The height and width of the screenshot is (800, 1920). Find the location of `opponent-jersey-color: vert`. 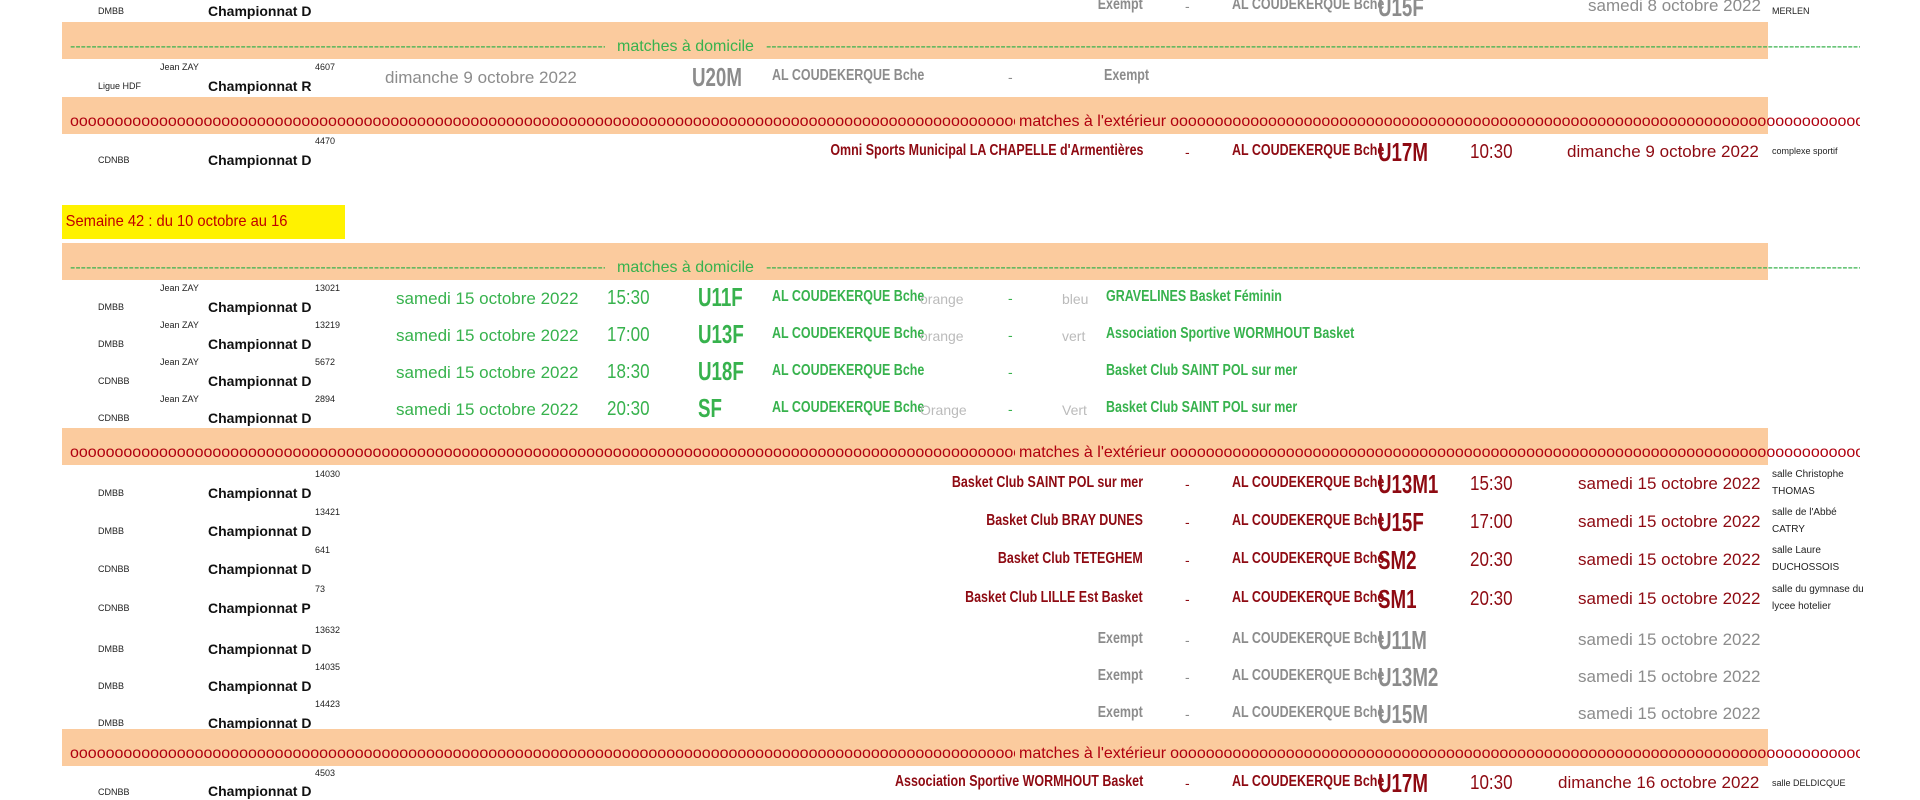

opponent-jersey-color: vert is located at coordinates (1074, 336).